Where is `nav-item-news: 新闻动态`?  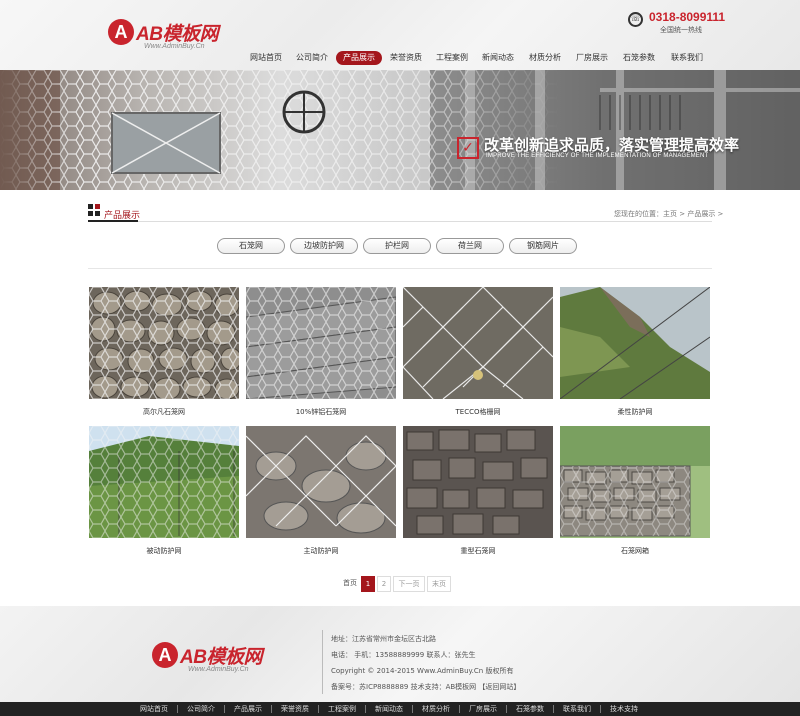 nav-item-news: 新闻动态 is located at coordinates (498, 58).